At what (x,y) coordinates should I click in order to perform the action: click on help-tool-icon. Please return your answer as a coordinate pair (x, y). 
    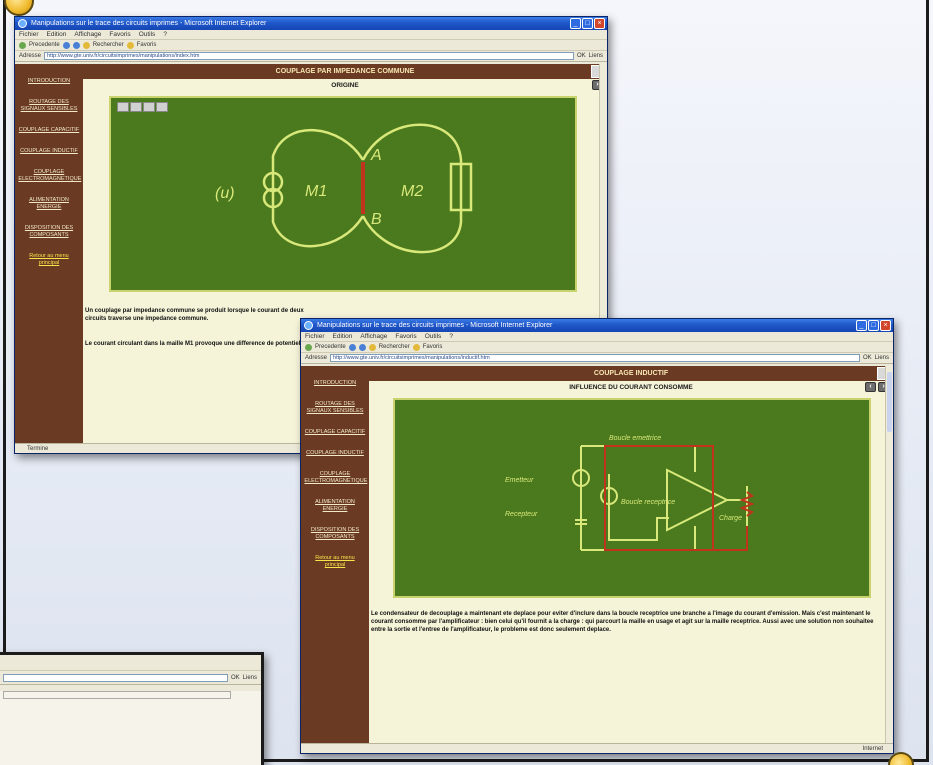
    Looking at the image, I should click on (162, 107).